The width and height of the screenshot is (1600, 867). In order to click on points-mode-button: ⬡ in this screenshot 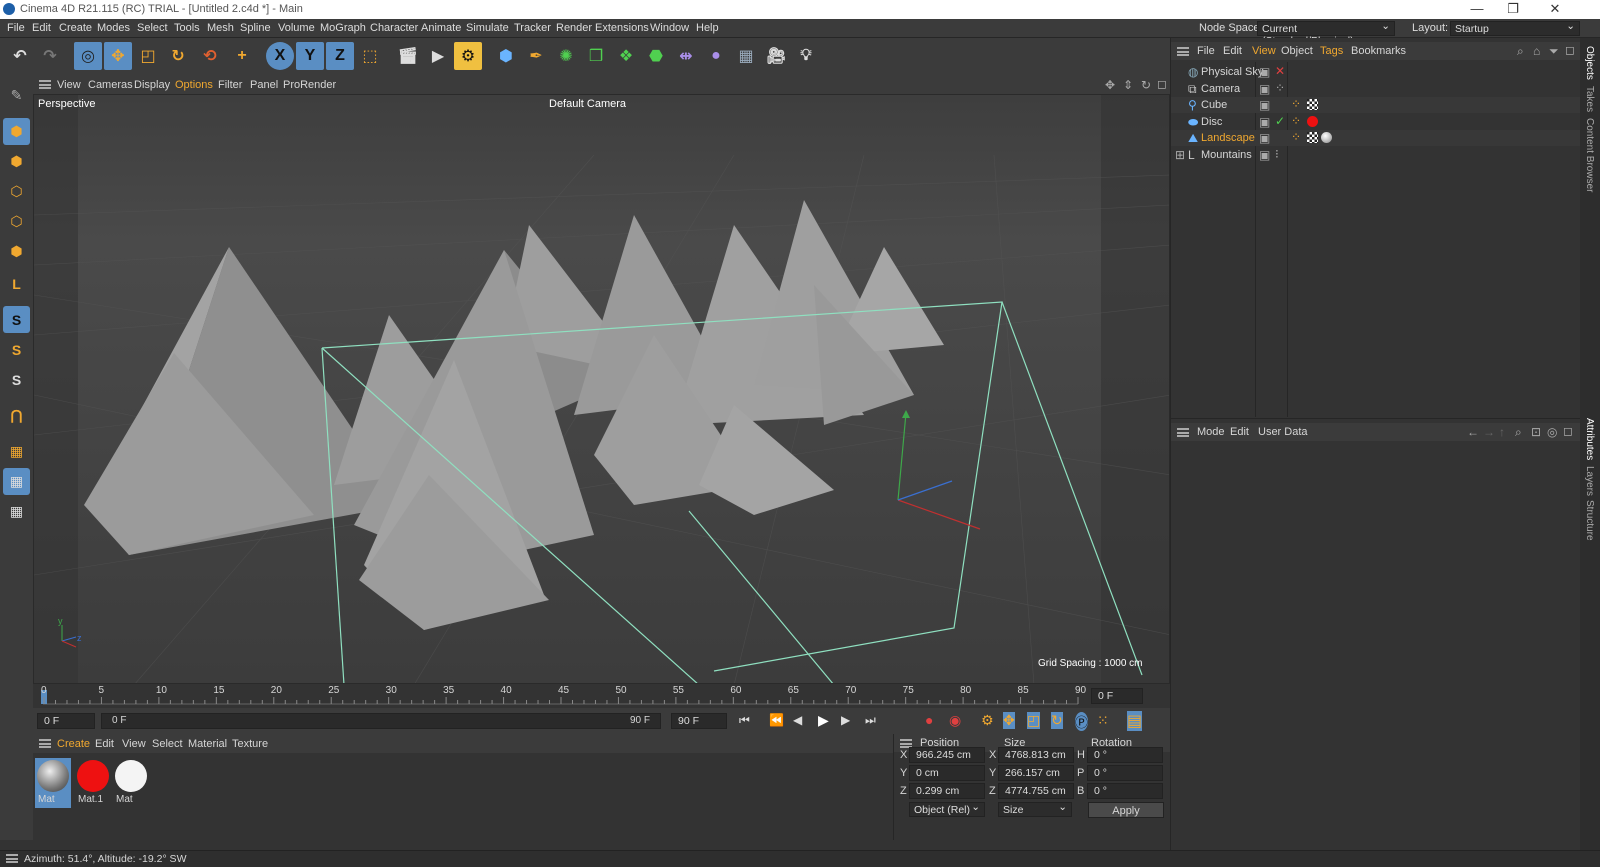, I will do `click(16, 191)`.